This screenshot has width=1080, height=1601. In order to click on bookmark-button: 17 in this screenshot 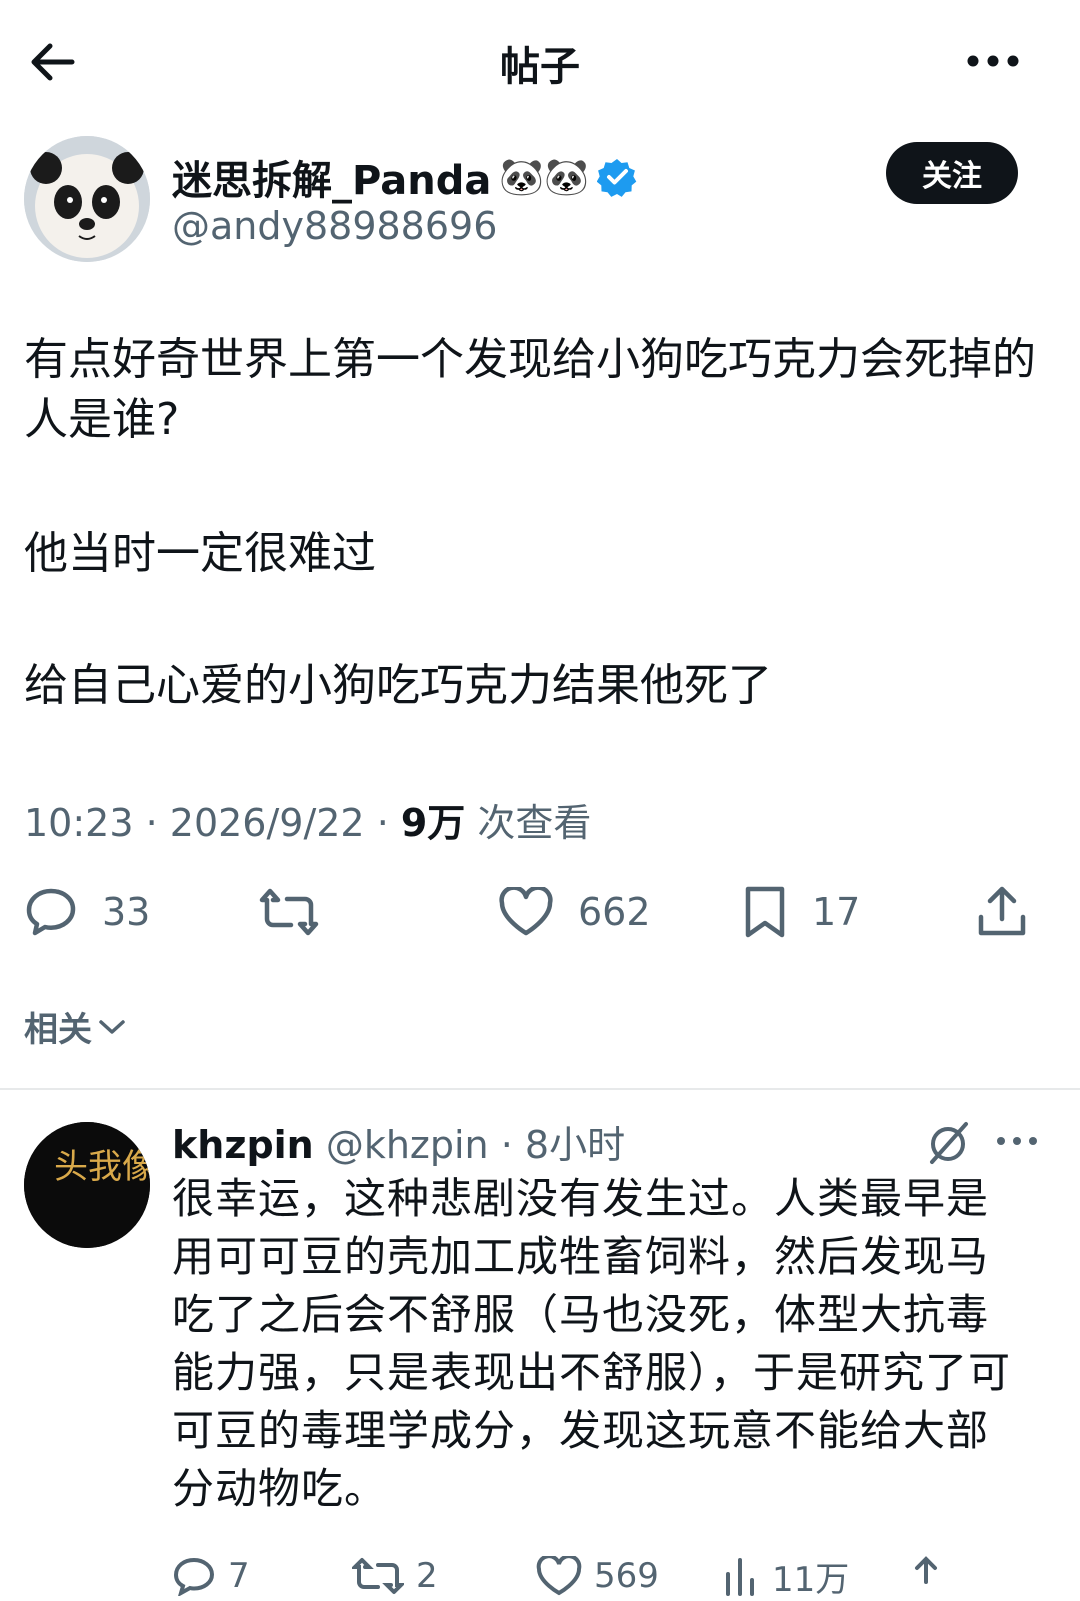, I will do `click(801, 912)`.